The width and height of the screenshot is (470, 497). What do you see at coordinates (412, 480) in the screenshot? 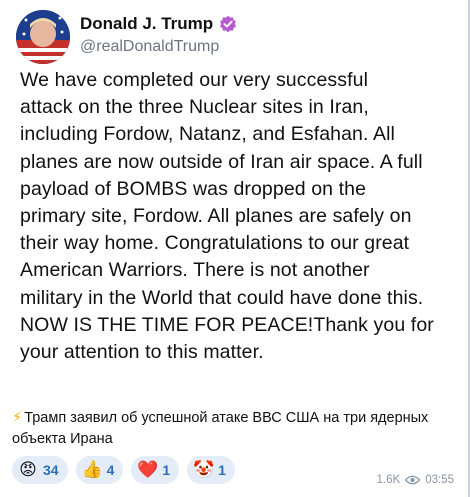
I see `eye-icon` at bounding box center [412, 480].